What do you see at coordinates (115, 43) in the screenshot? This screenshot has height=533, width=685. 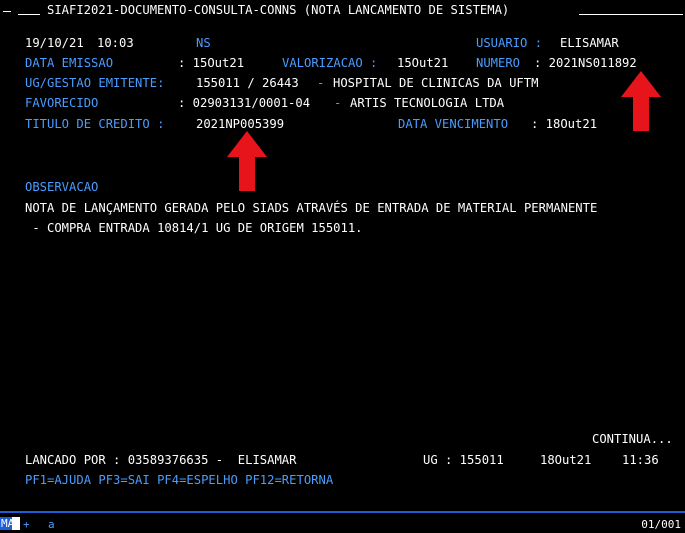 I see `header-time: 10:03` at bounding box center [115, 43].